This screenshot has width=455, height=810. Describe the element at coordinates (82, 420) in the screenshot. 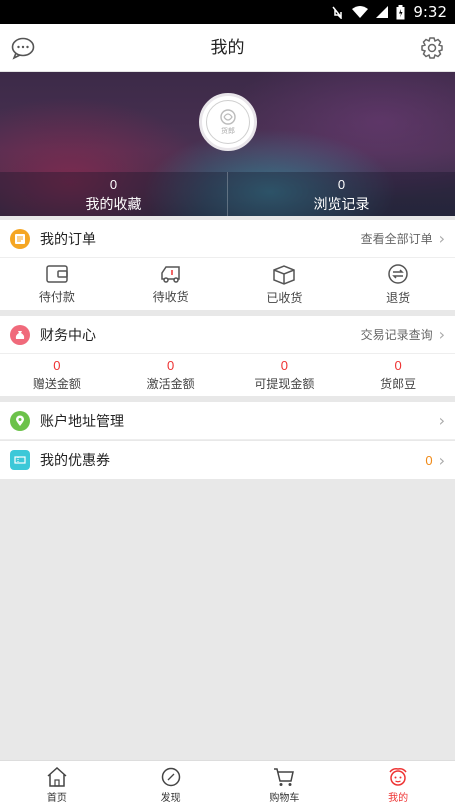

I see `address-title: 账户地址管理` at that location.